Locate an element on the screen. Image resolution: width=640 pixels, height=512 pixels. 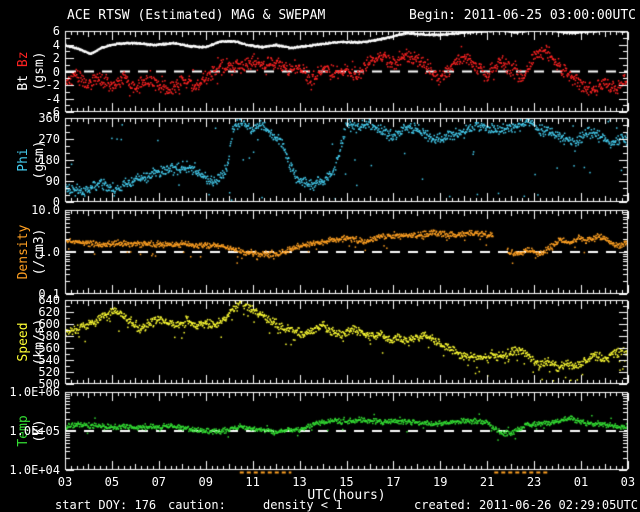
footer-caution-label: caution: is located at coordinates (197, 505).